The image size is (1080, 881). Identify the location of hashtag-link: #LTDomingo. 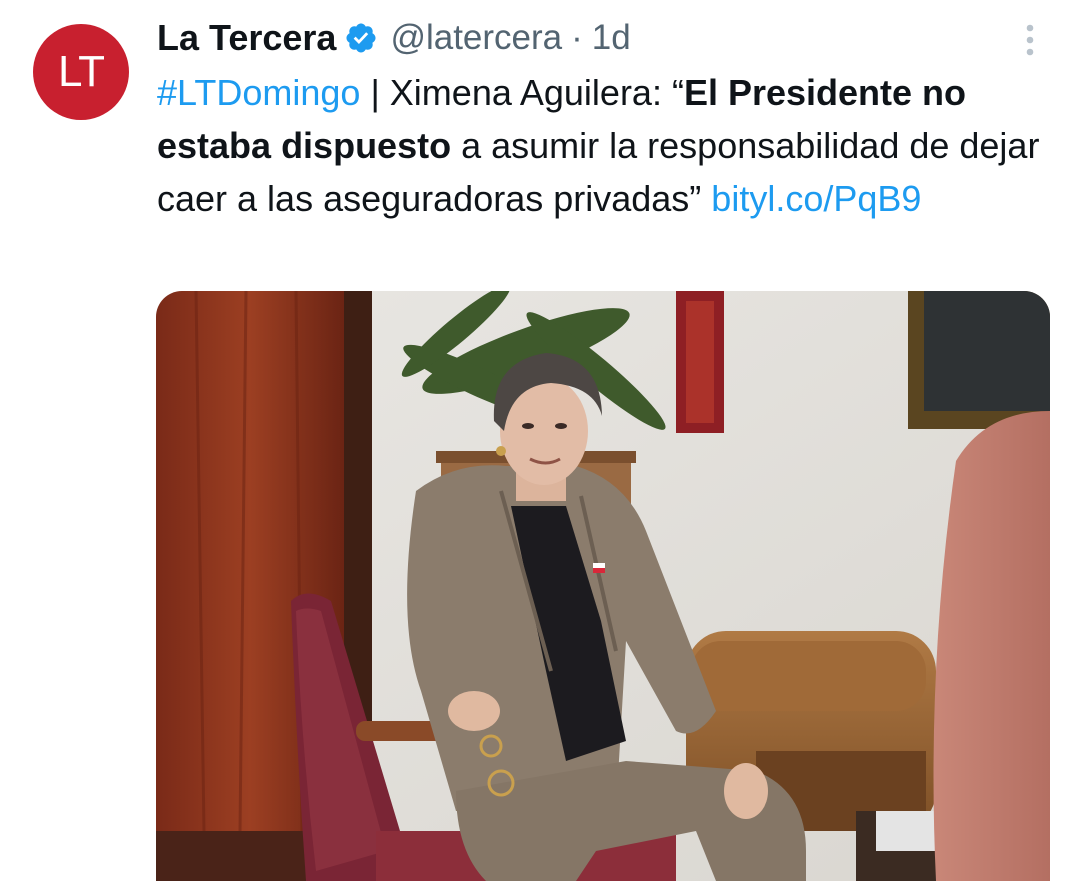
(258, 92).